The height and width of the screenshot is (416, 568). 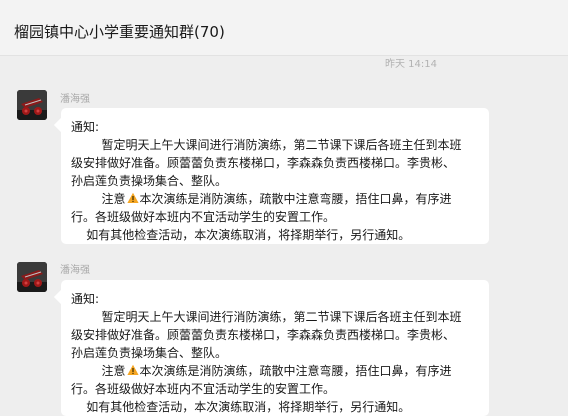 I want to click on chat-header: 榴园镇中心小学重要通知群(70), so click(x=284, y=28).